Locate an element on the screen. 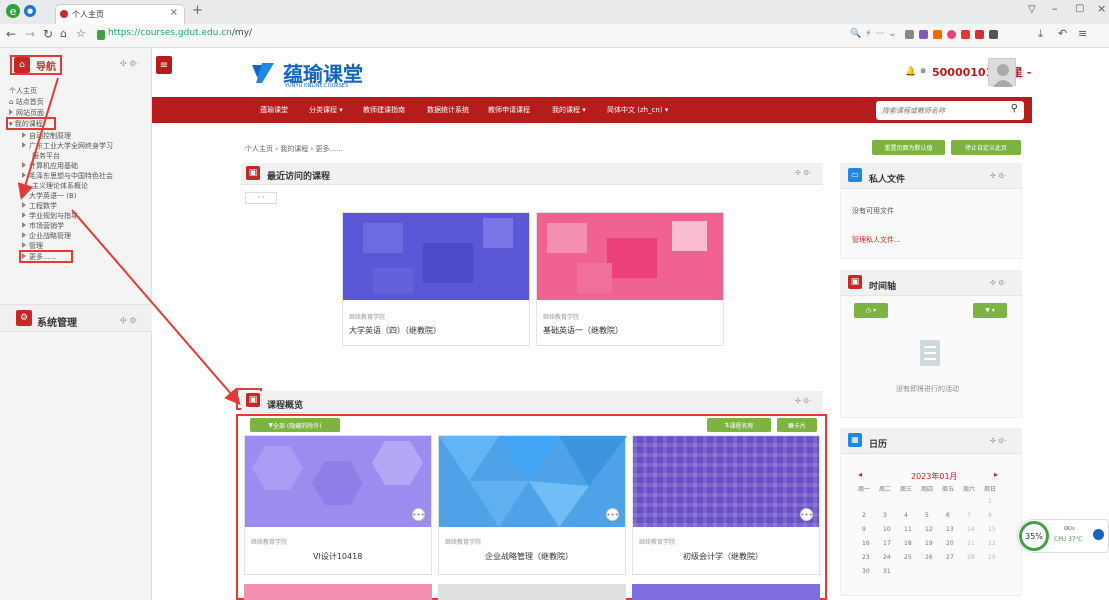  arrow-nav-to-more is located at coordinates (38, 138).